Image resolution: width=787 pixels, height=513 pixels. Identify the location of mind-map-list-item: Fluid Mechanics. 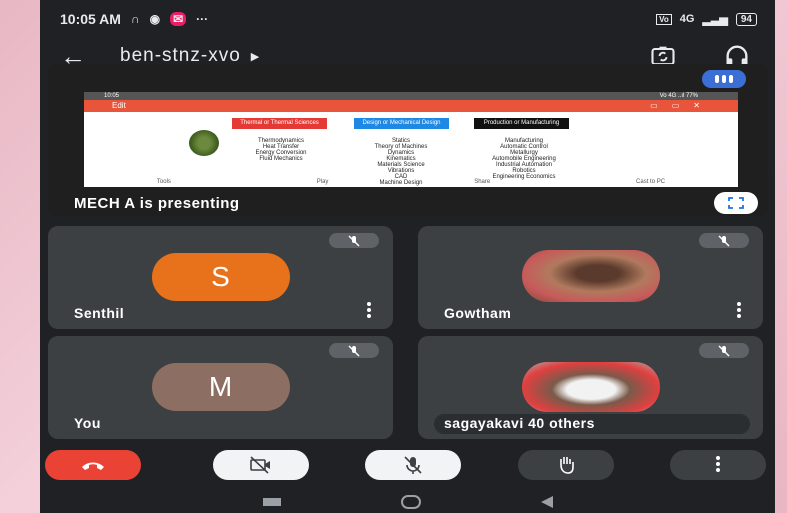
(281, 159).